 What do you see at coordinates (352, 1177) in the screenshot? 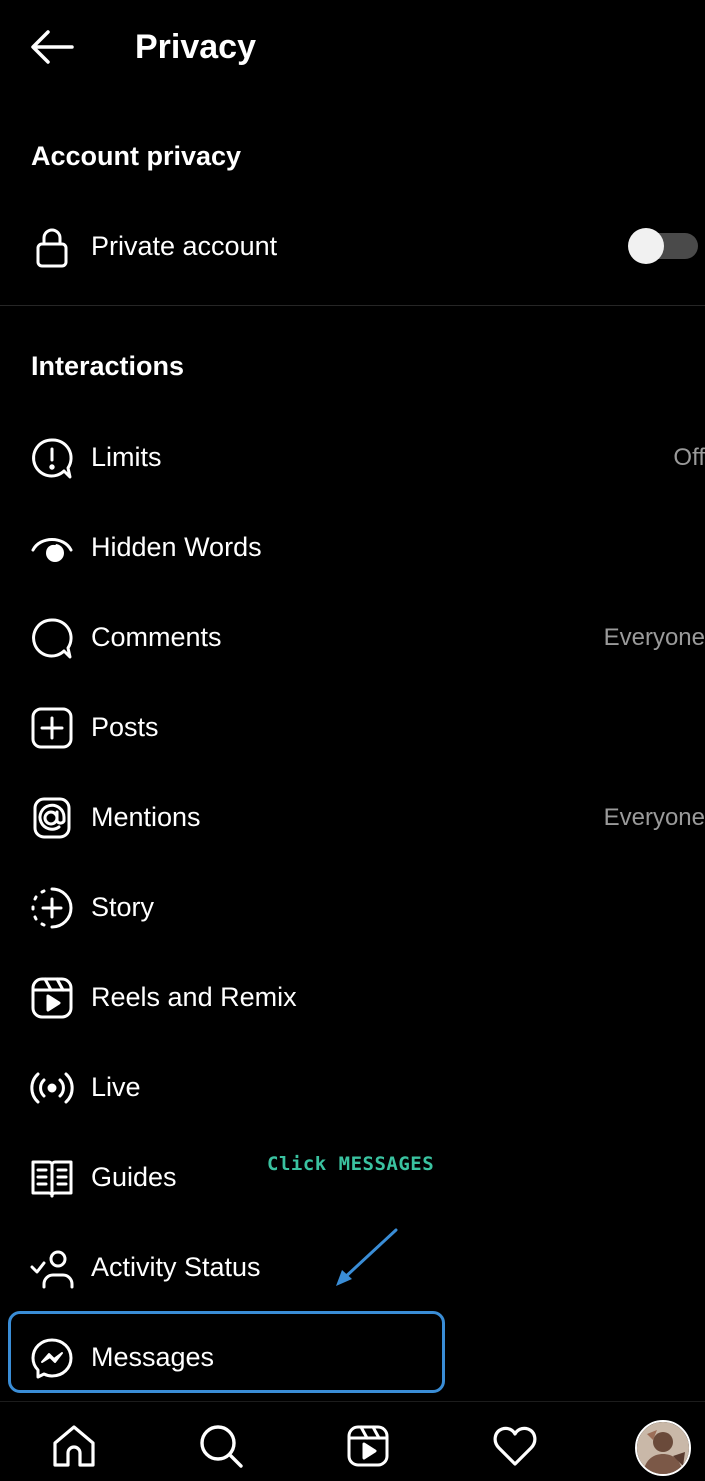
I see `menu-item-guides: Guides` at bounding box center [352, 1177].